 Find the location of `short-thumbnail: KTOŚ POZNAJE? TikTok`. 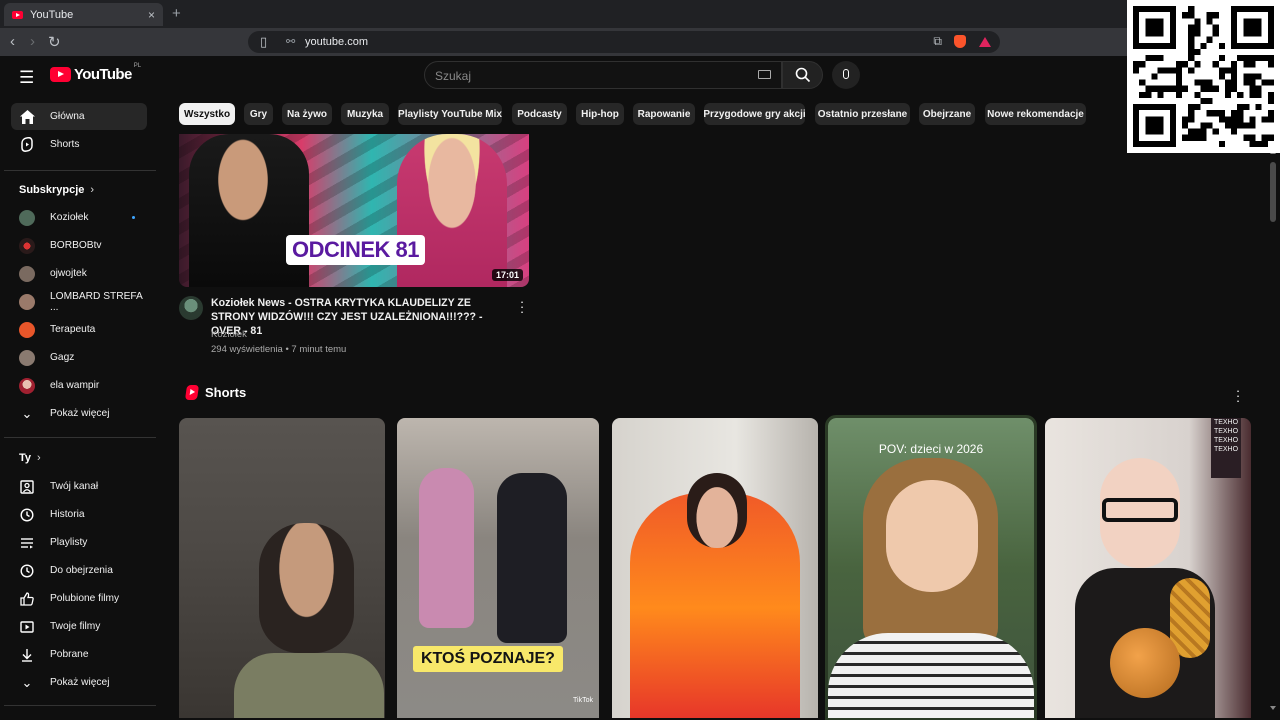

short-thumbnail: KTOŚ POZNAJE? TikTok is located at coordinates (498, 568).